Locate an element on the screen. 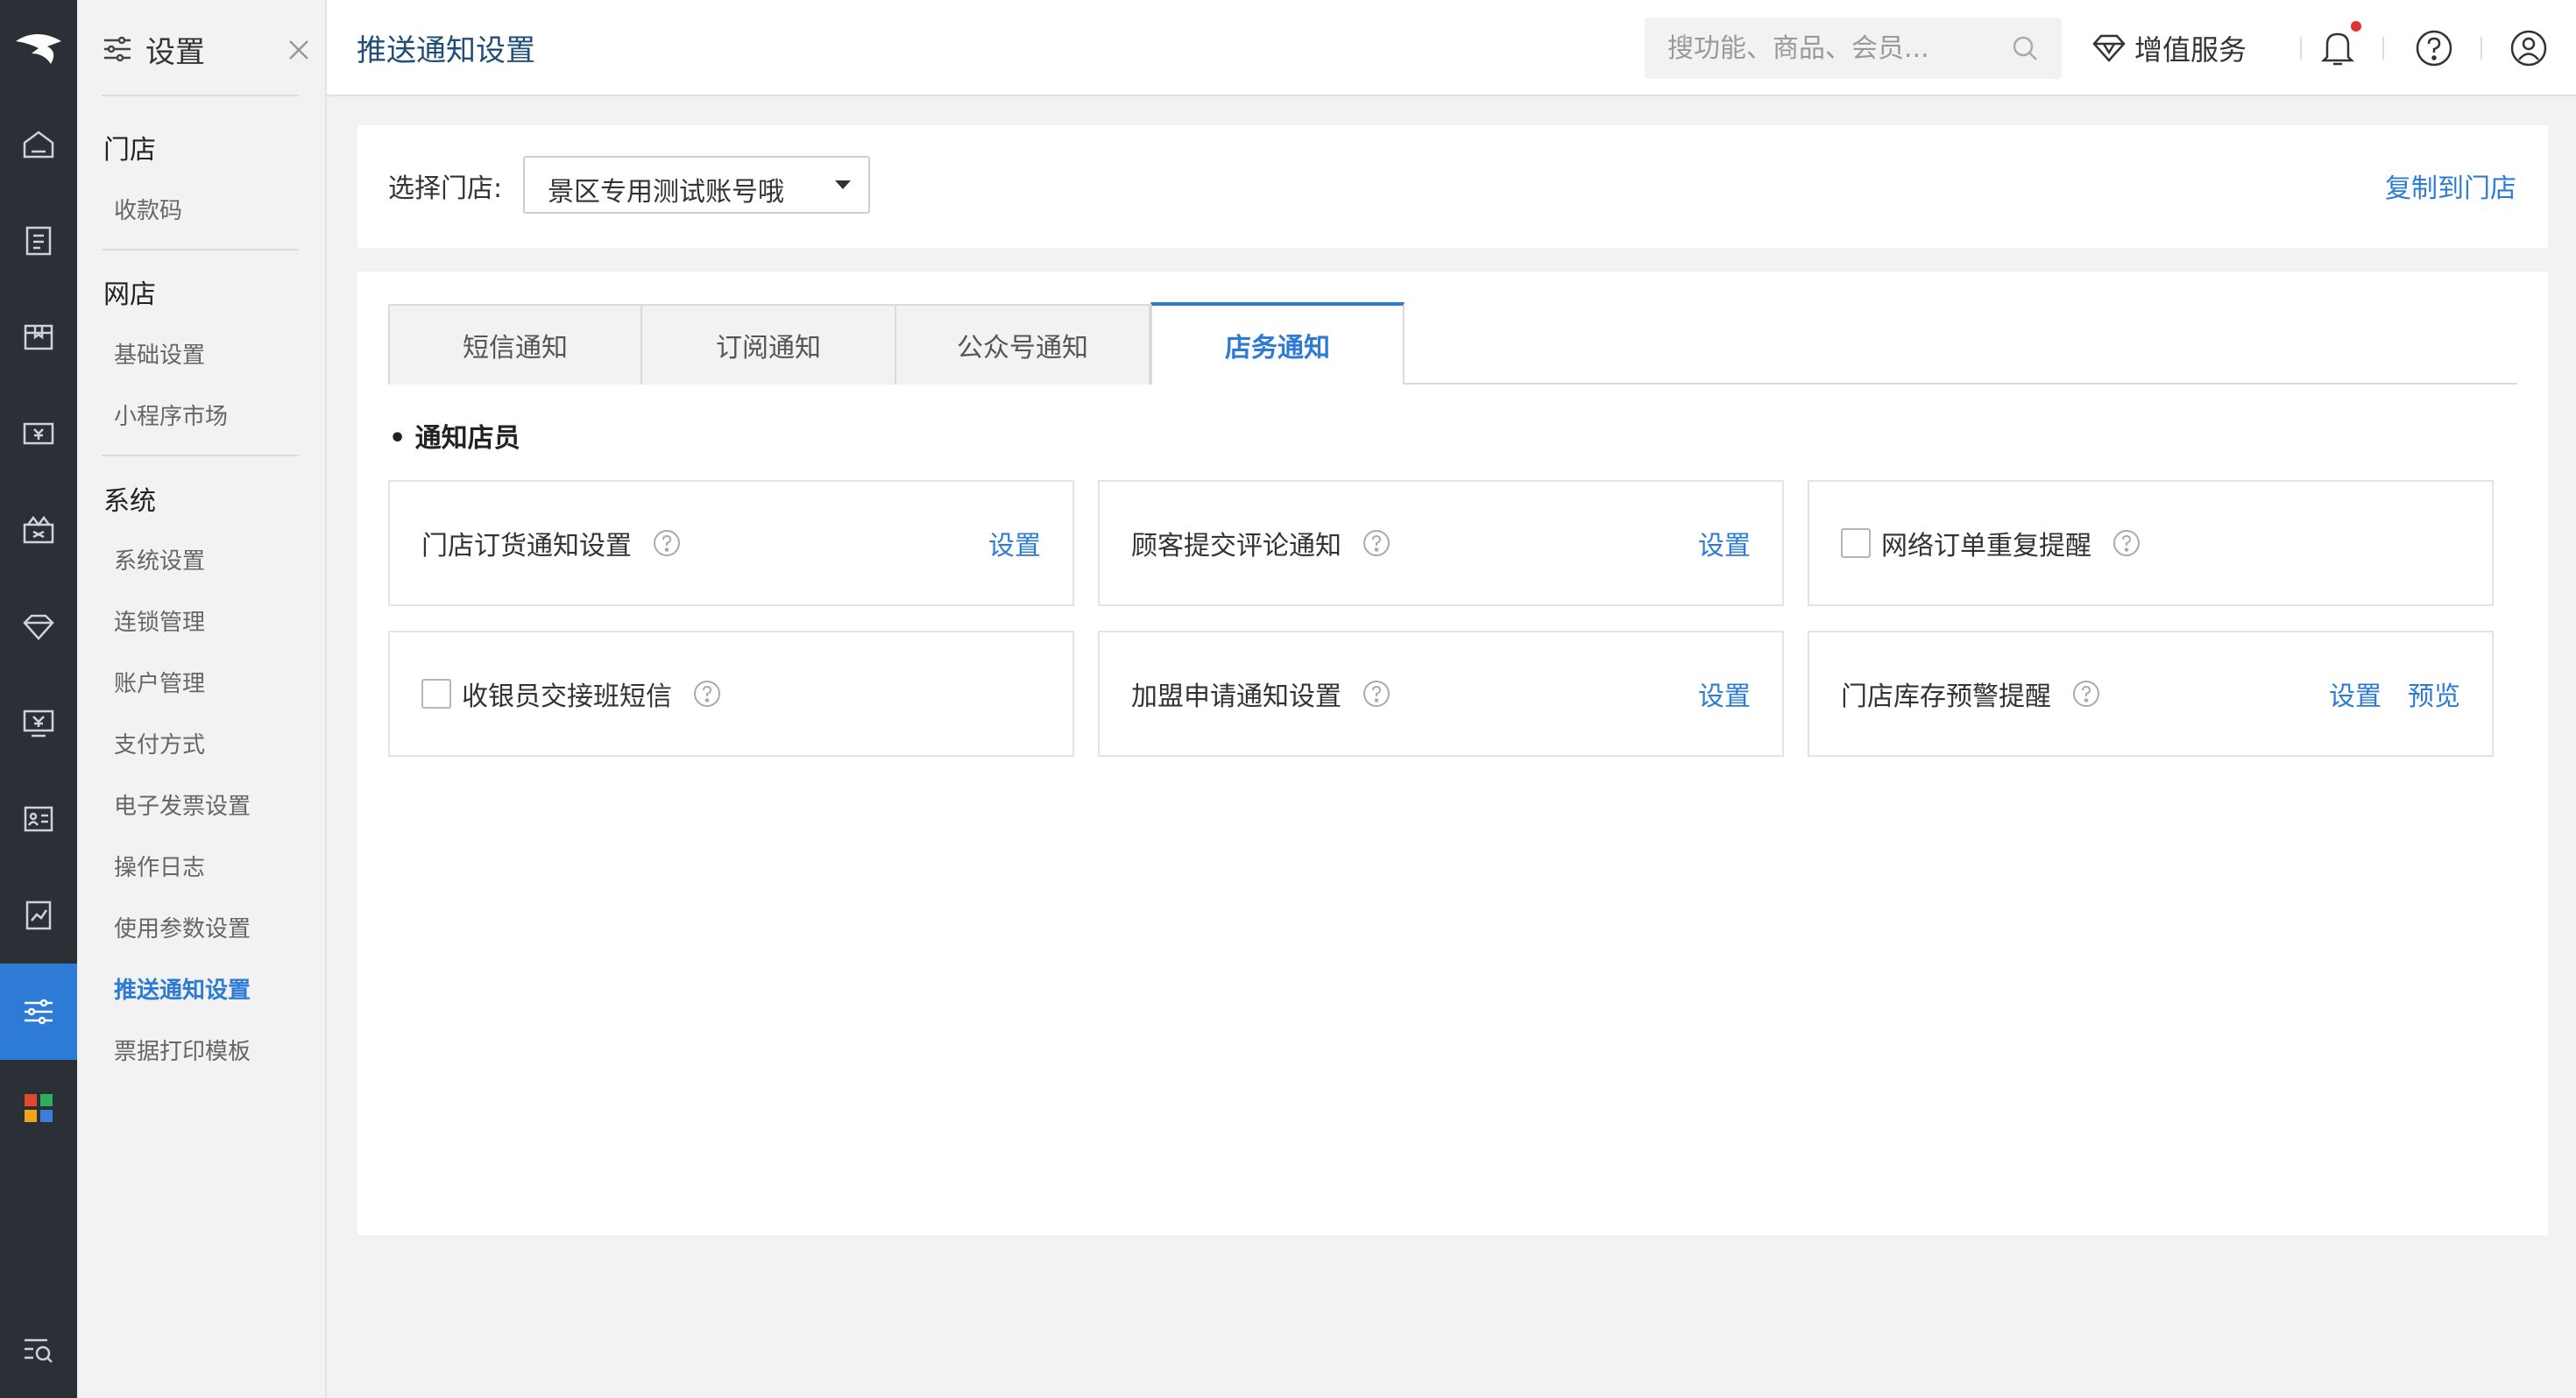 The image size is (2576, 1398). bell-icon is located at coordinates (2338, 48).